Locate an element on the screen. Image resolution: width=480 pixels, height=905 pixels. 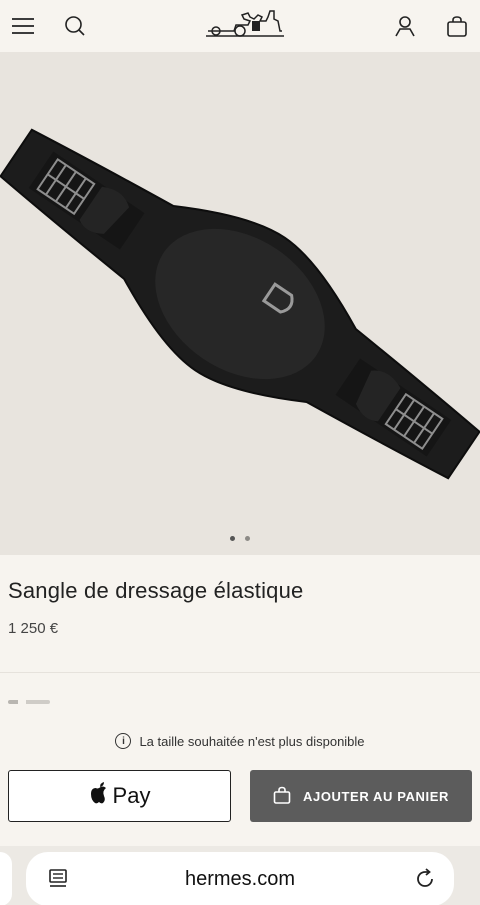
user-icon is located at coordinates (405, 26).